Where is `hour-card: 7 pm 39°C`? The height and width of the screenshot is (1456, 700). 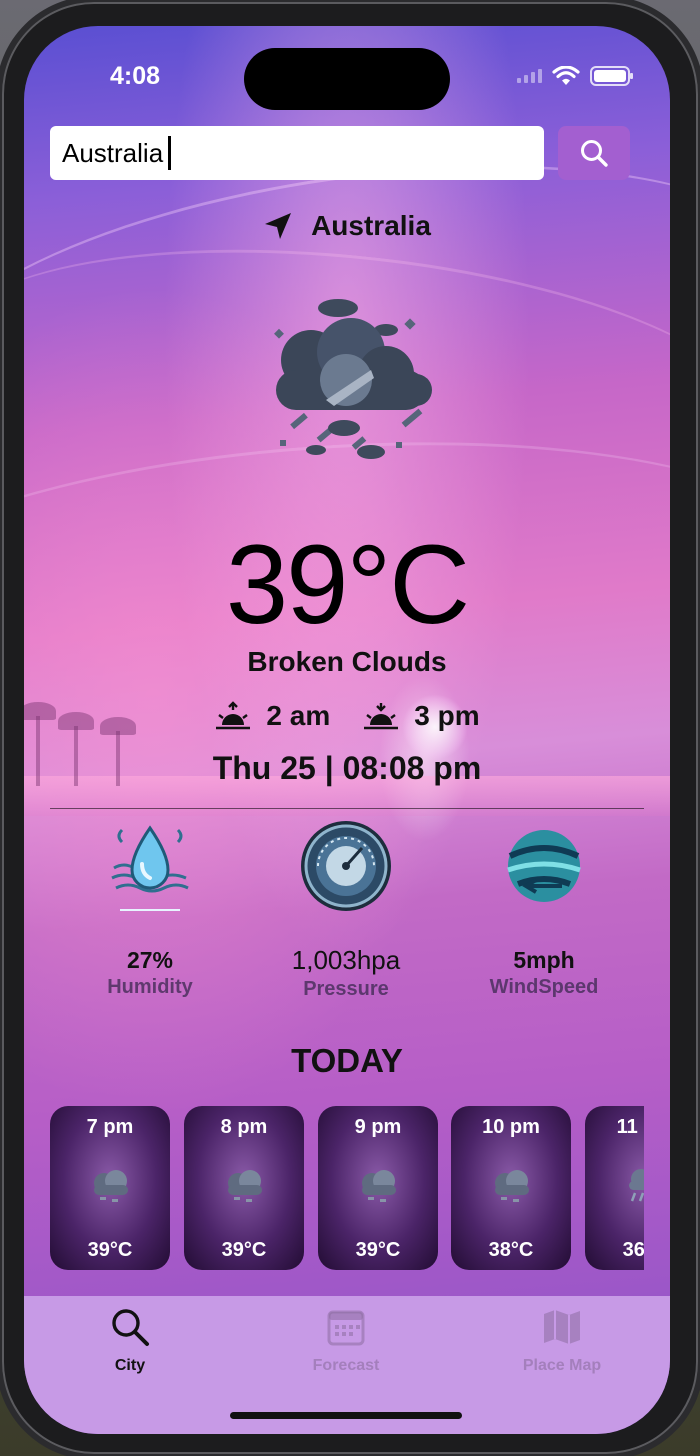 hour-card: 7 pm 39°C is located at coordinates (110, 1188).